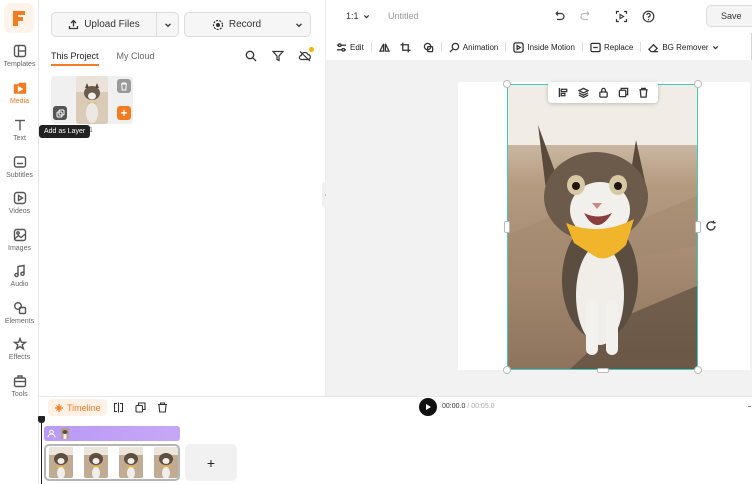  I want to click on redo-icon, so click(585, 16).